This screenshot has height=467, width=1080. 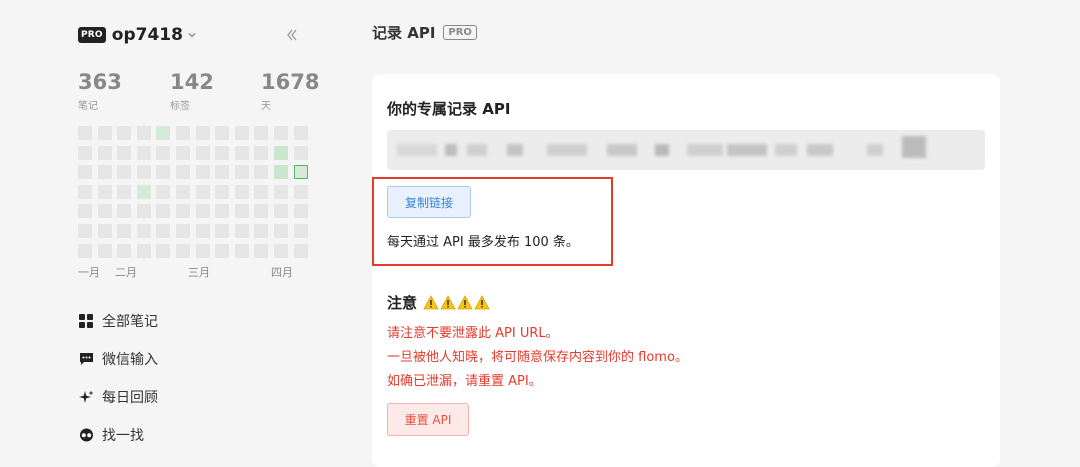 I want to click on api-url-field, so click(x=686, y=150).